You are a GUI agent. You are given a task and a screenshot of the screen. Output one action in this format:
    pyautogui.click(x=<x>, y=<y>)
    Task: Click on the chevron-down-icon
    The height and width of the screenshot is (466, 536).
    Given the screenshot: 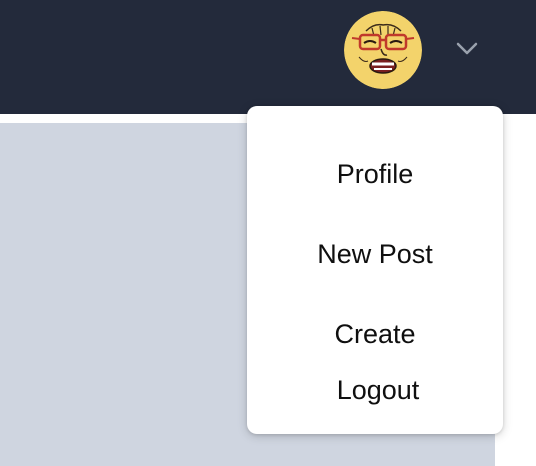 What is the action you would take?
    pyautogui.click(x=467, y=49)
    